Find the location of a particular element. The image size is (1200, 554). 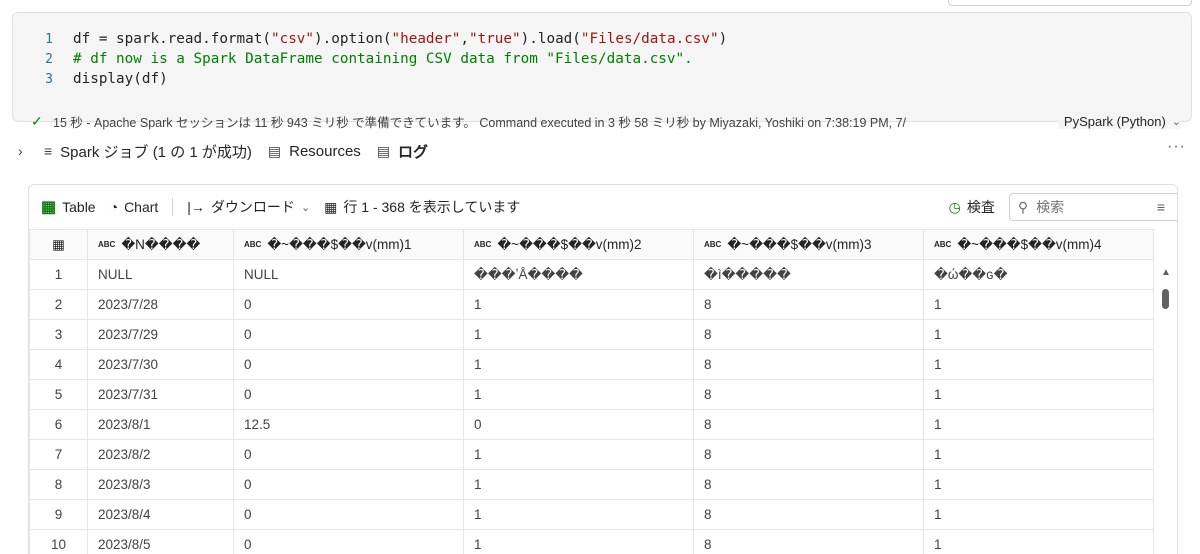

resources-tab: ▤ Resources is located at coordinates (314, 151).